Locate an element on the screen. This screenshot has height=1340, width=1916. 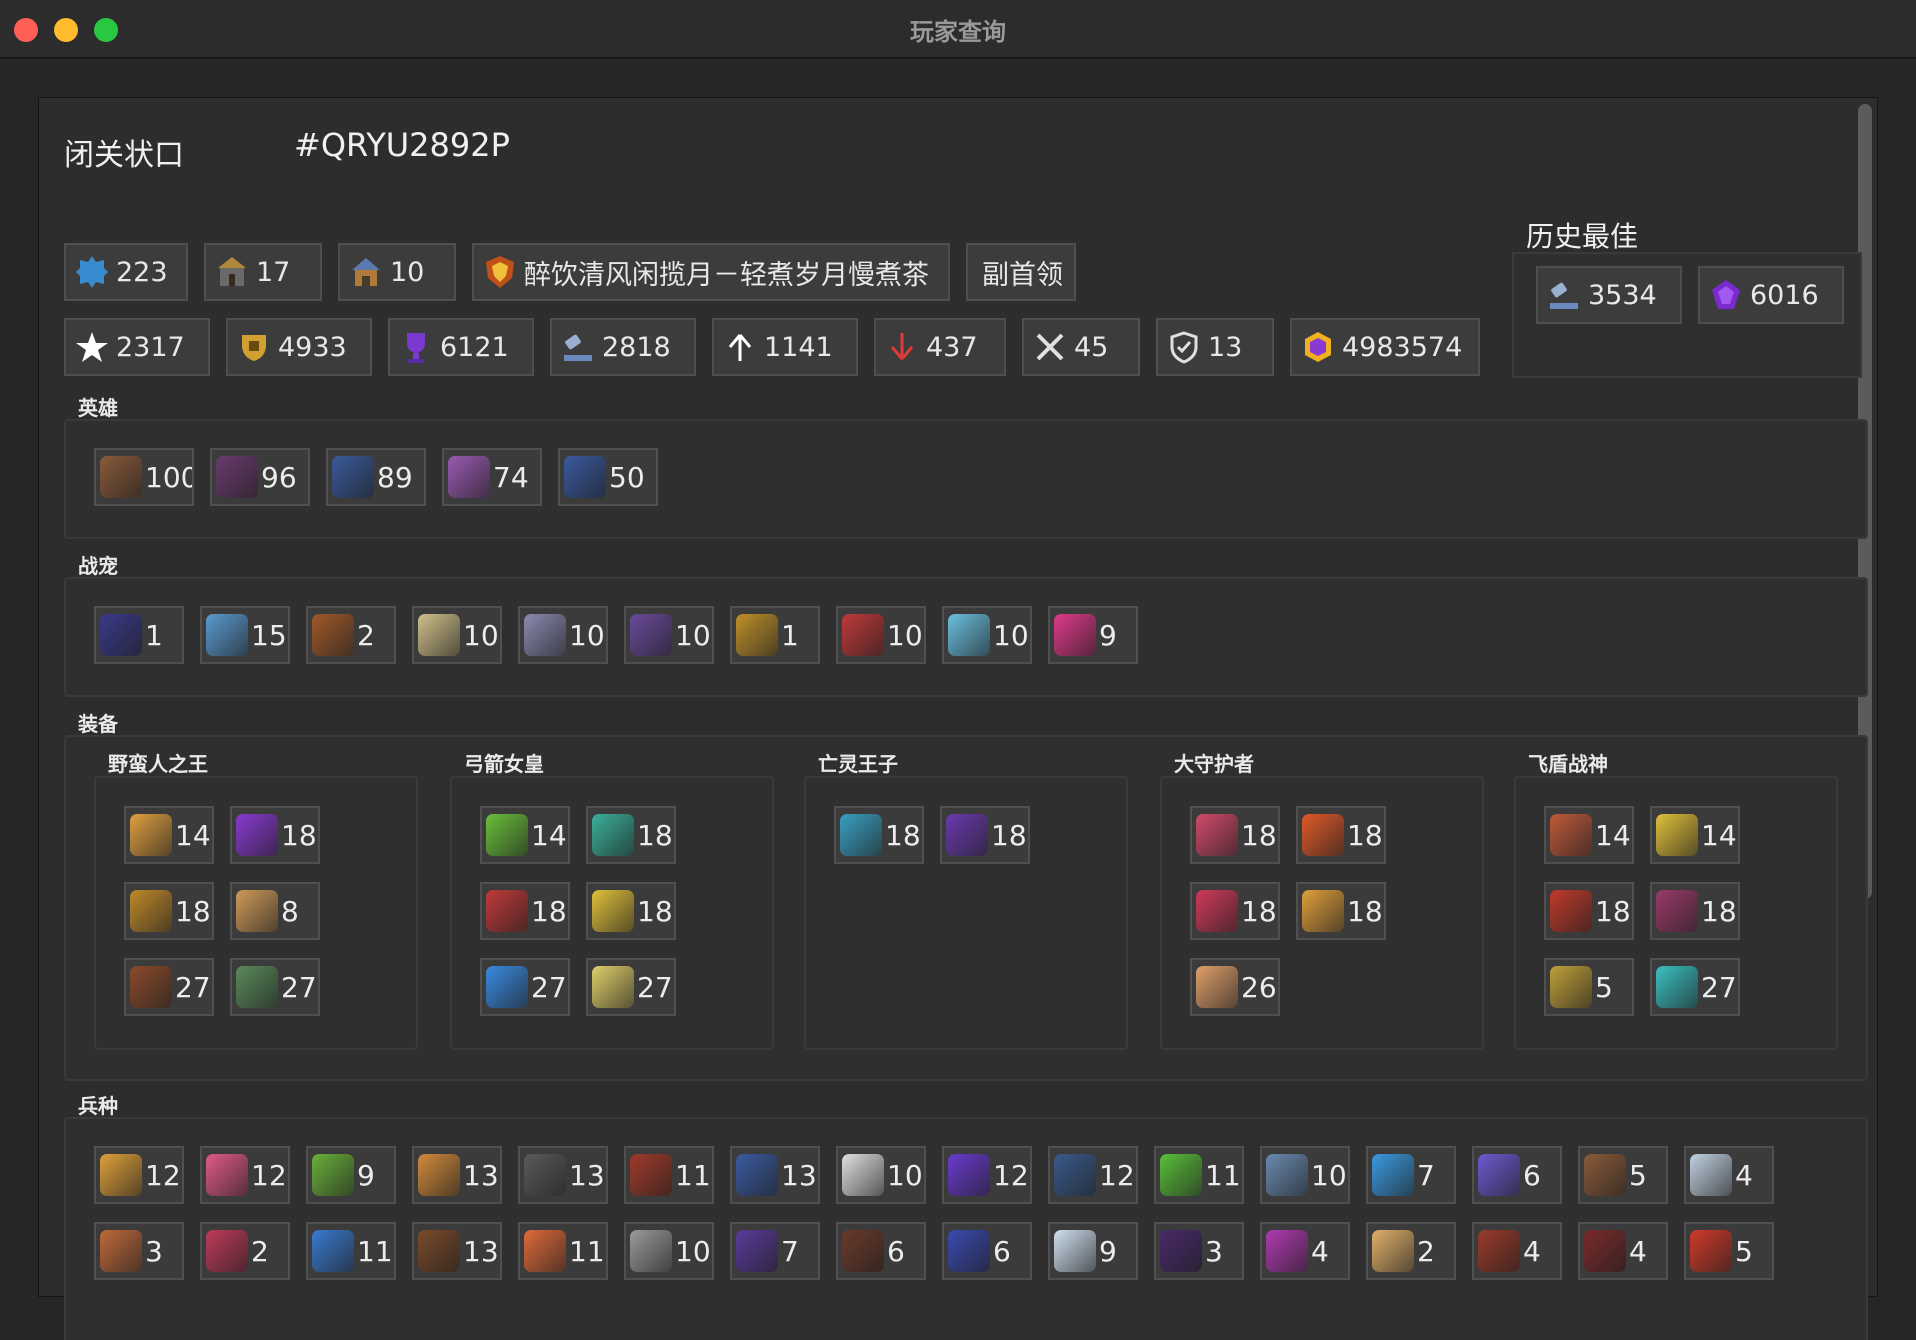
legend-trophy-value: 4933 is located at coordinates (312, 347).